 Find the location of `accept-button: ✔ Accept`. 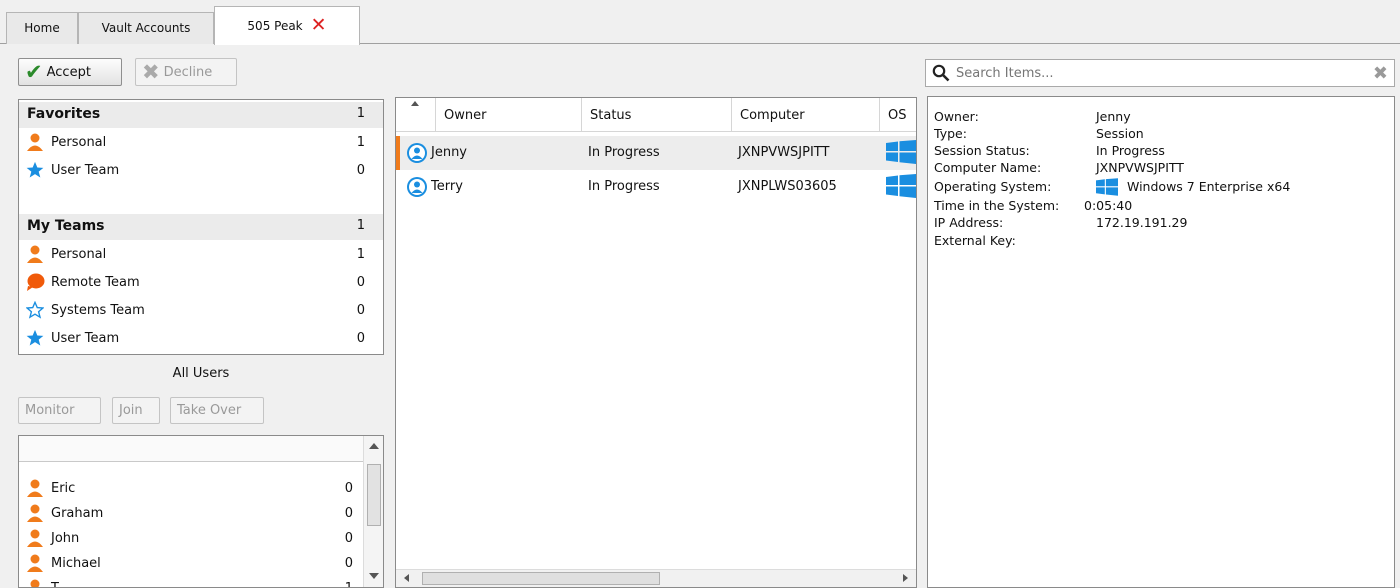

accept-button: ✔ Accept is located at coordinates (70, 72).